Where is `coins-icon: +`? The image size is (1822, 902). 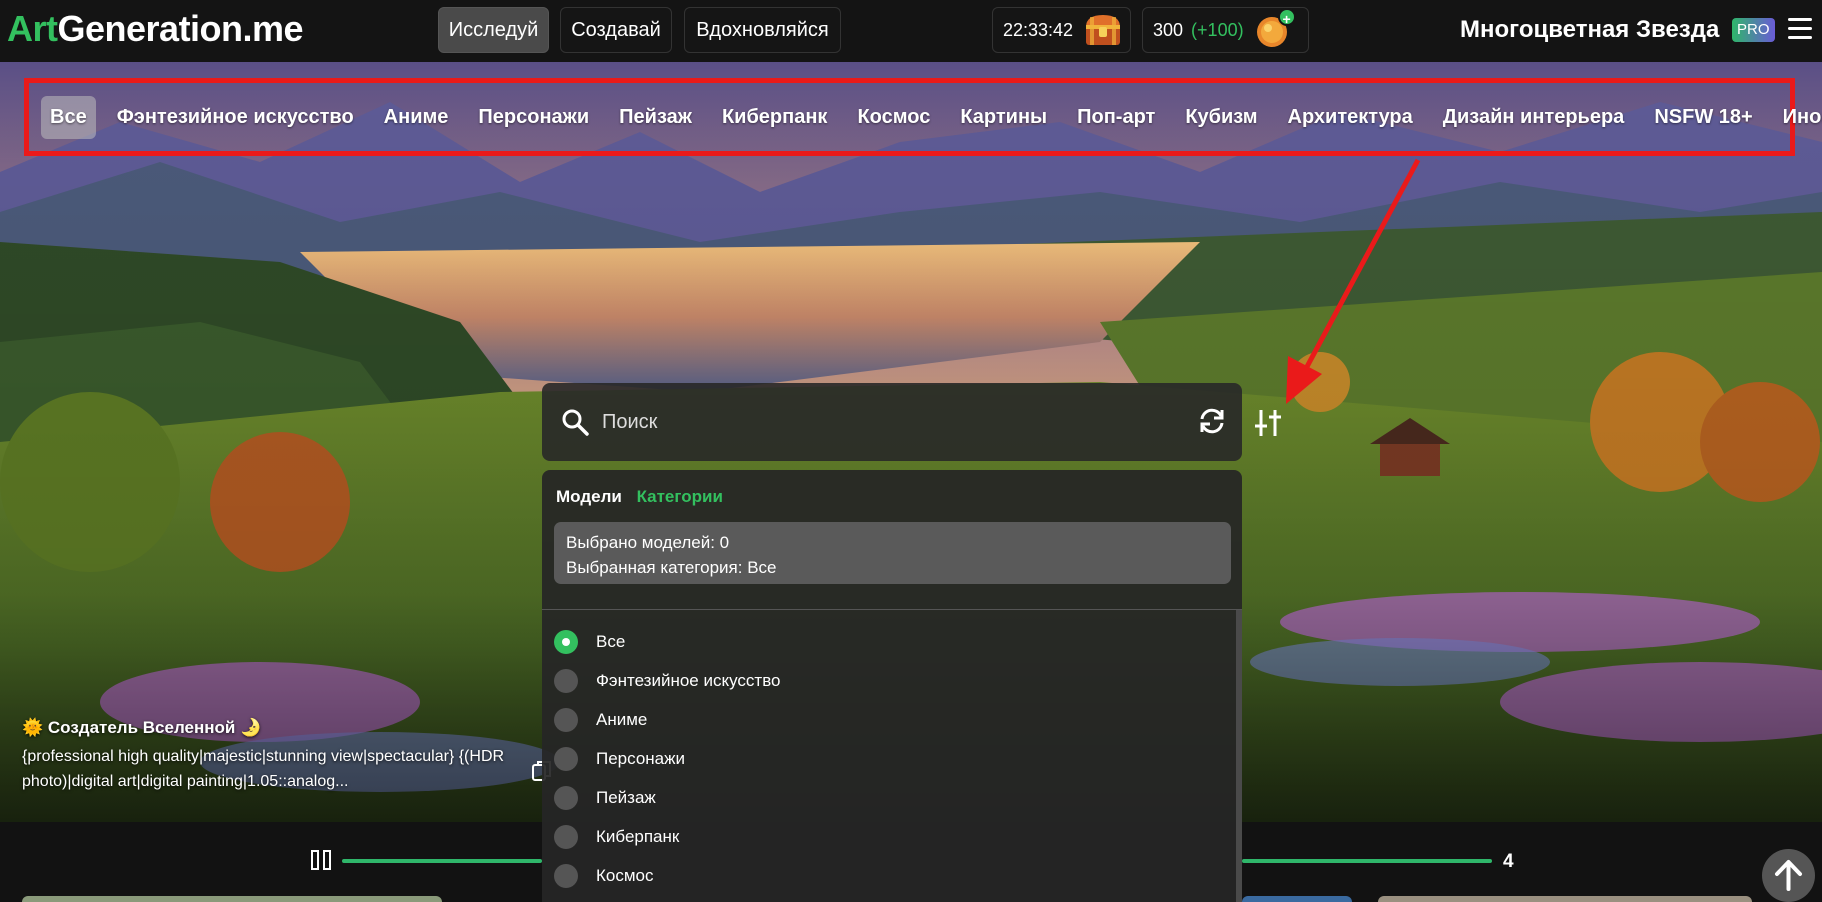
coins-icon: + is located at coordinates (1275, 29).